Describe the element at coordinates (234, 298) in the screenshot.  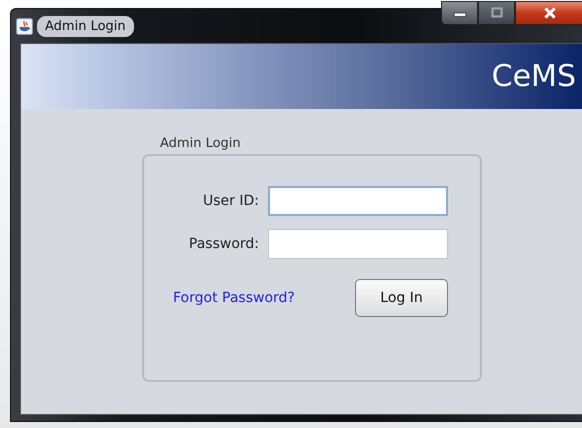
I see `forgot-password-link: Forgot Password?` at that location.